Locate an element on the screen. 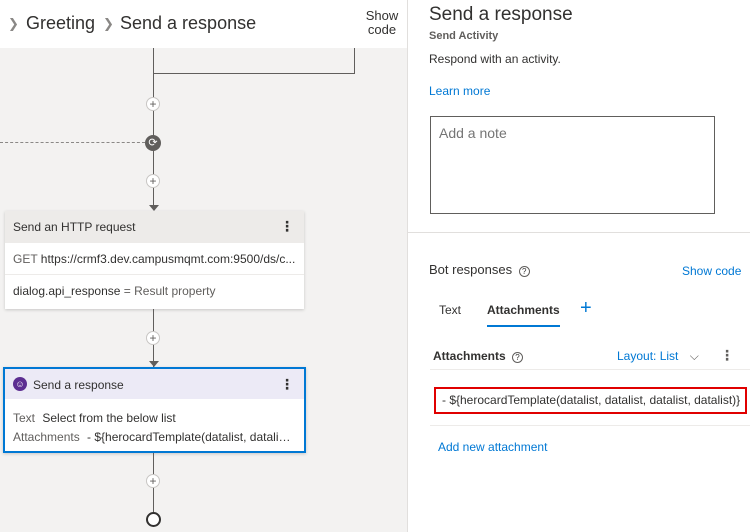 The width and height of the screenshot is (750, 532). response-text-row: Text Select from the below list is located at coordinates (154, 418).